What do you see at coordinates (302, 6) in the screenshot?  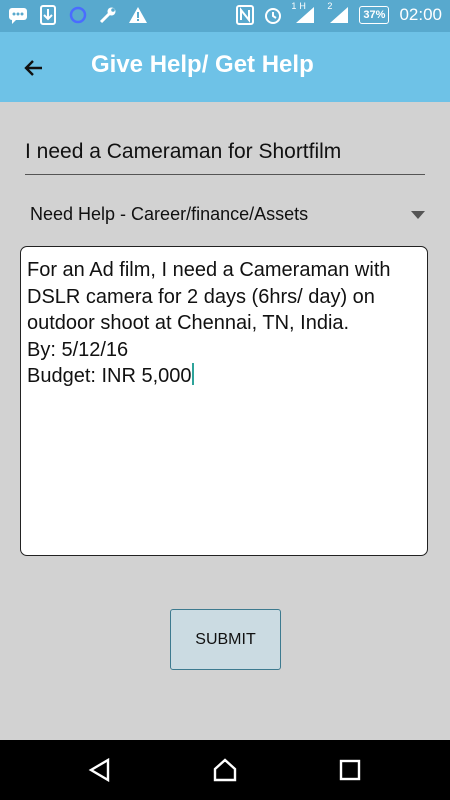 I see `network-type-label: H` at bounding box center [302, 6].